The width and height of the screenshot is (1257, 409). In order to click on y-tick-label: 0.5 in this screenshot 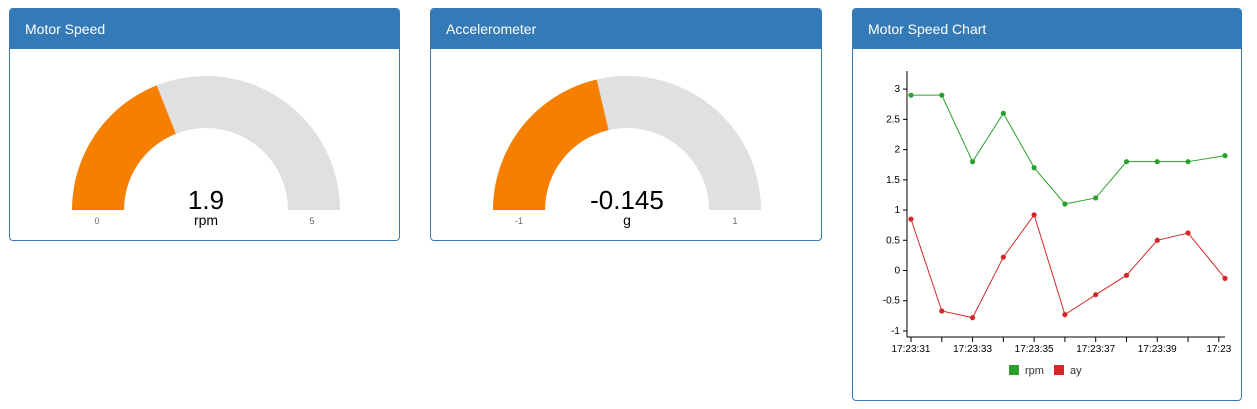, I will do `click(893, 240)`.